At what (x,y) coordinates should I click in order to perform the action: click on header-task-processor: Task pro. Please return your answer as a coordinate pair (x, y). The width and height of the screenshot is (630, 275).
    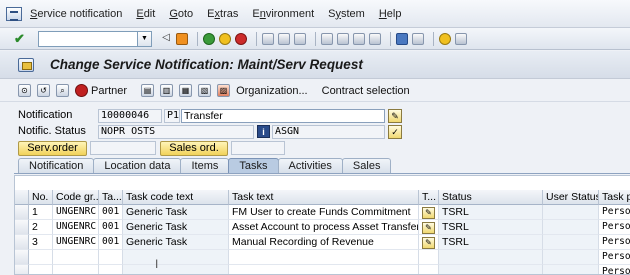
    Looking at the image, I should click on (614, 197).